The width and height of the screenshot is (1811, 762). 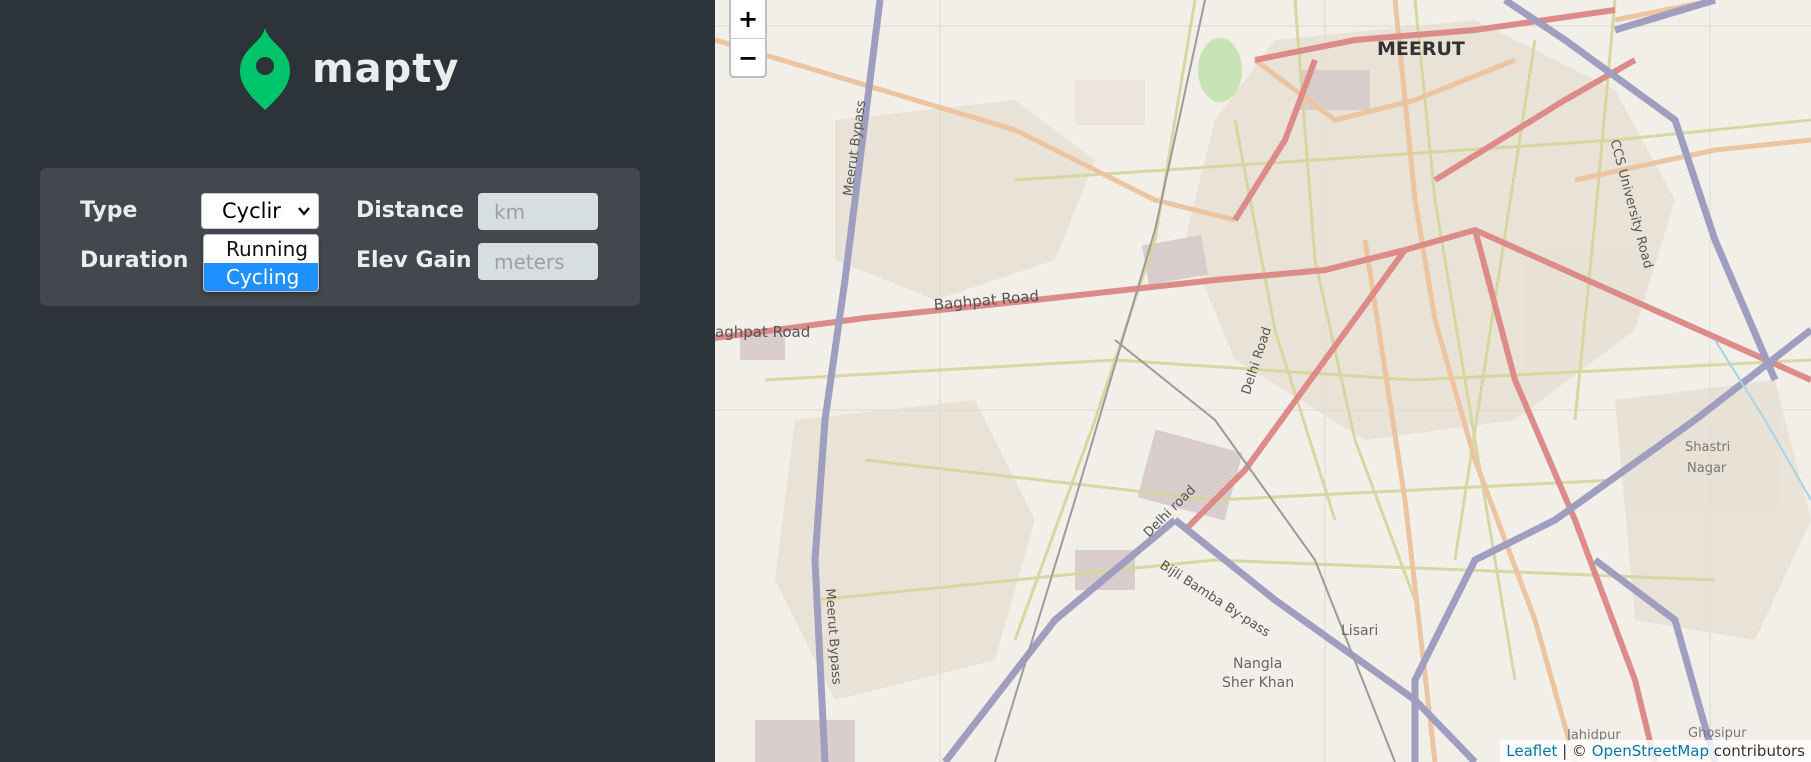 I want to click on map-label-place: Sher Khan, so click(x=1258, y=683).